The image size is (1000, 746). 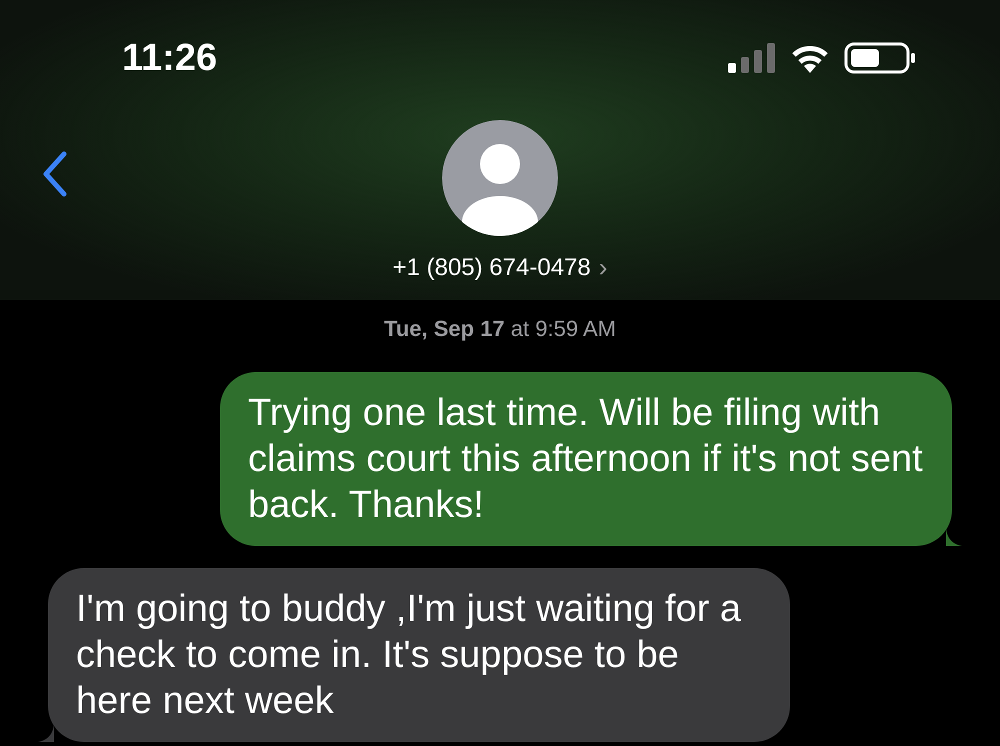 I want to click on chevron-icon: ›, so click(x=603, y=267).